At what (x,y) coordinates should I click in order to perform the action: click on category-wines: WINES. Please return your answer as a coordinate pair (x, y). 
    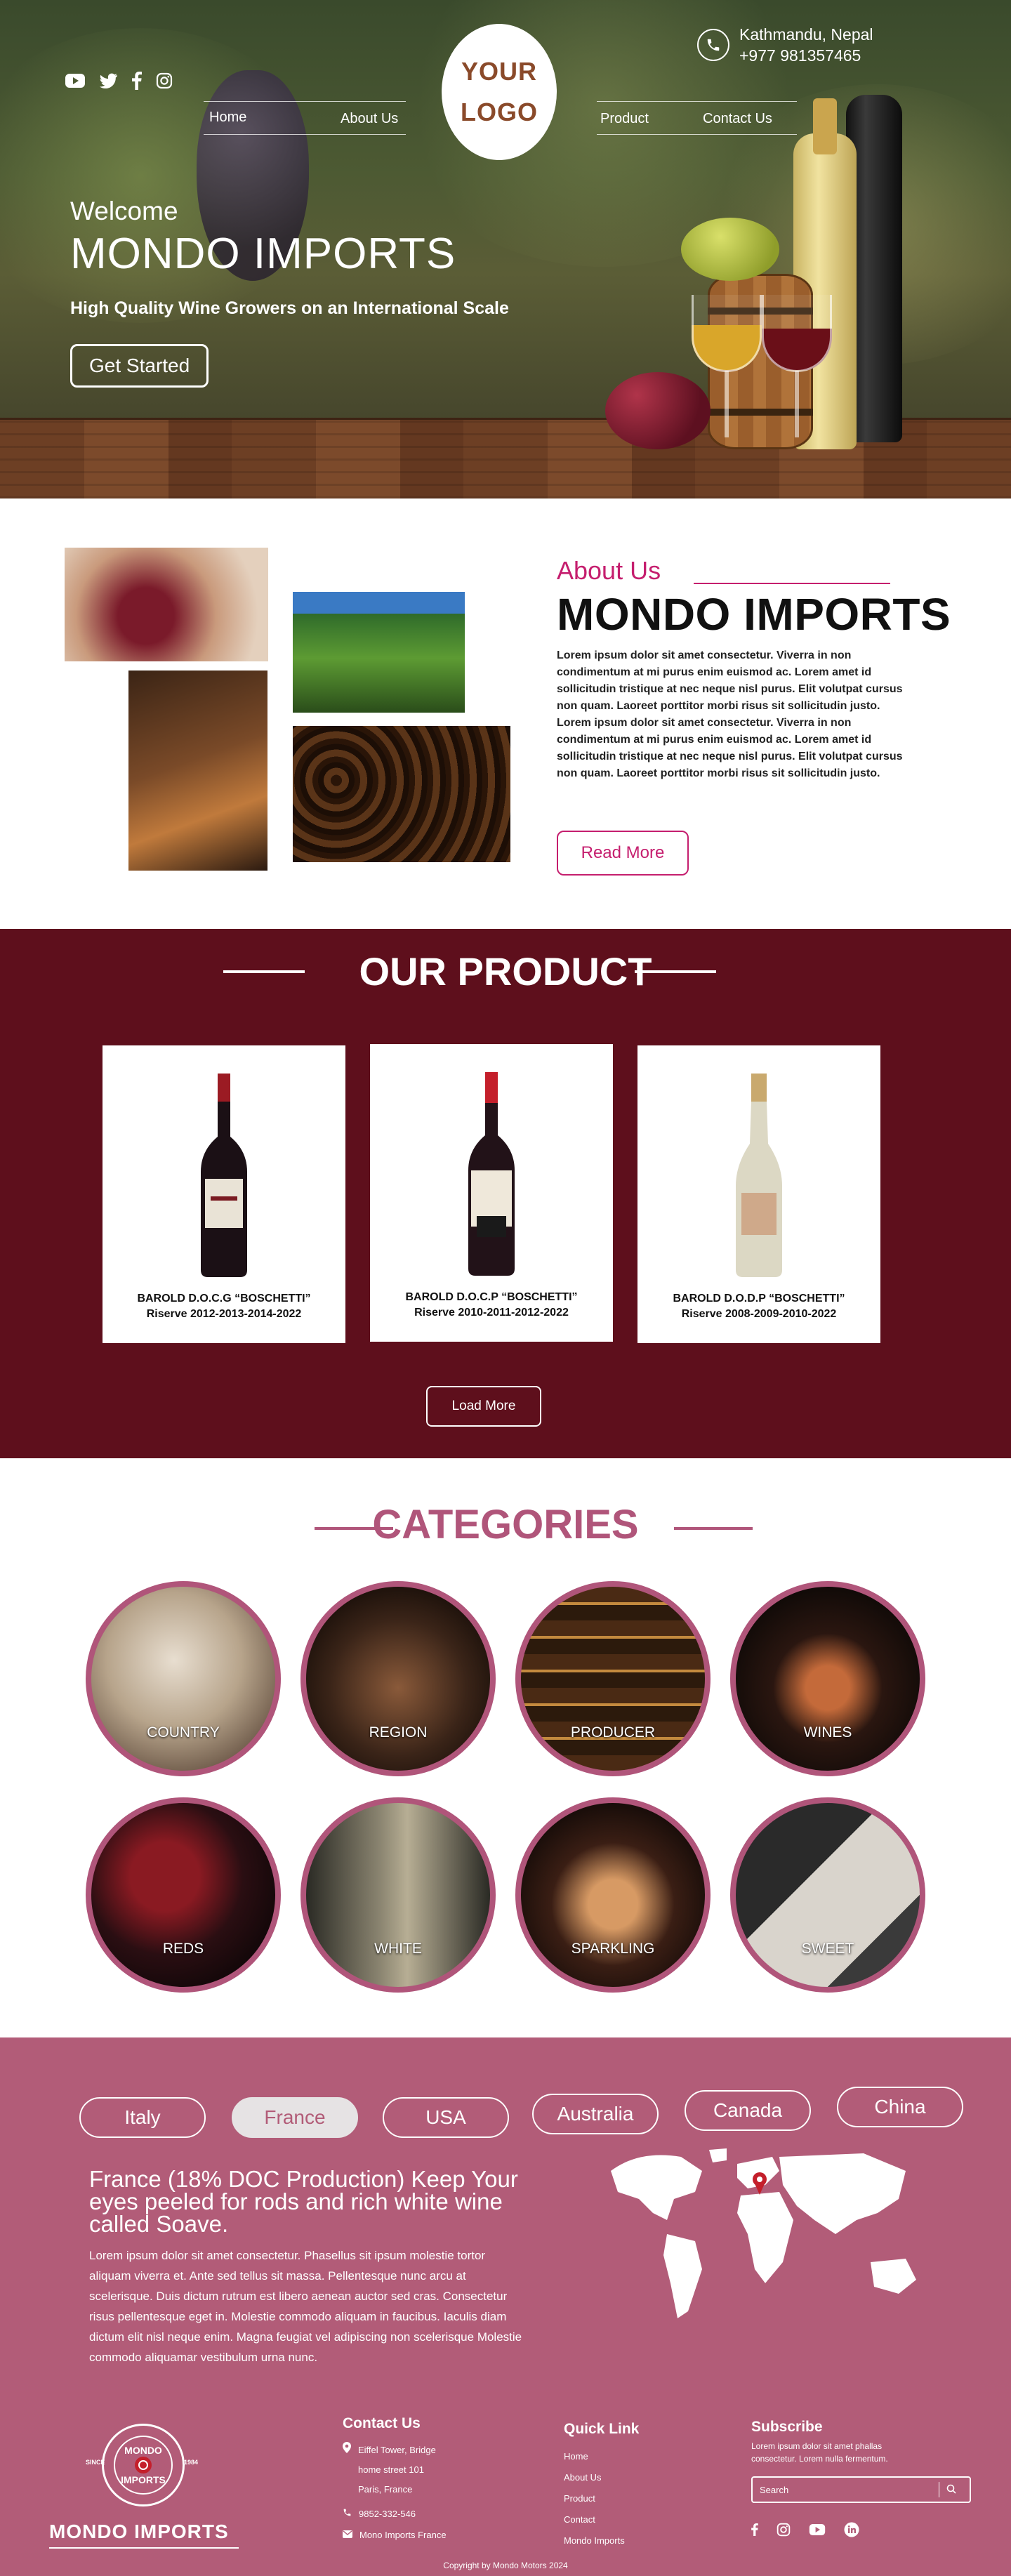
    Looking at the image, I should click on (827, 1679).